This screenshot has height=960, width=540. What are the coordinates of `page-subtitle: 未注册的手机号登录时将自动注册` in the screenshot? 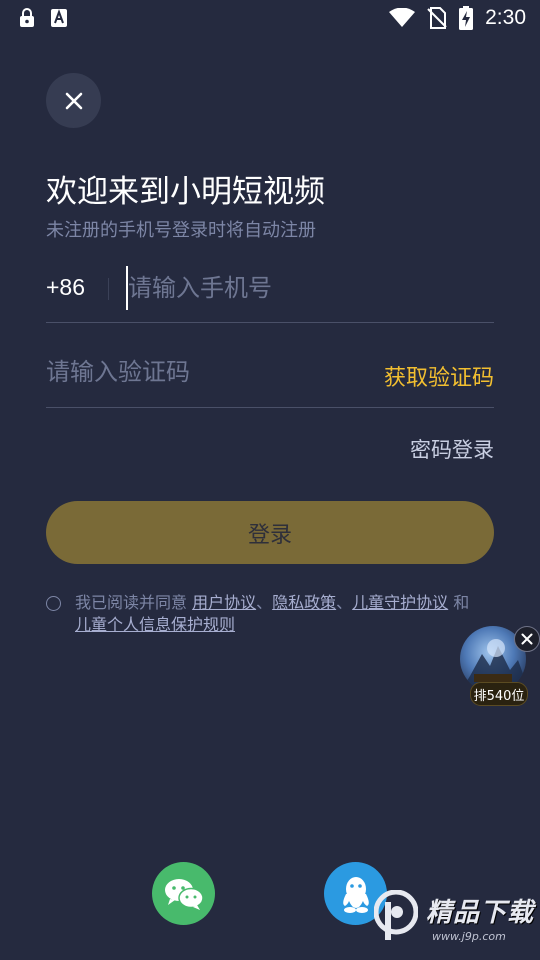 It's located at (181, 230).